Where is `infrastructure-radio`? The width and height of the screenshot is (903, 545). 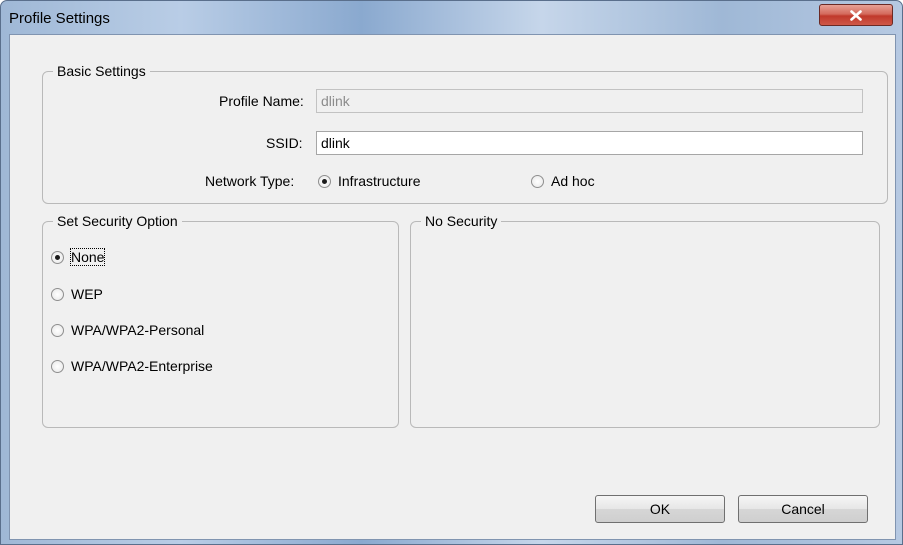
infrastructure-radio is located at coordinates (324, 181).